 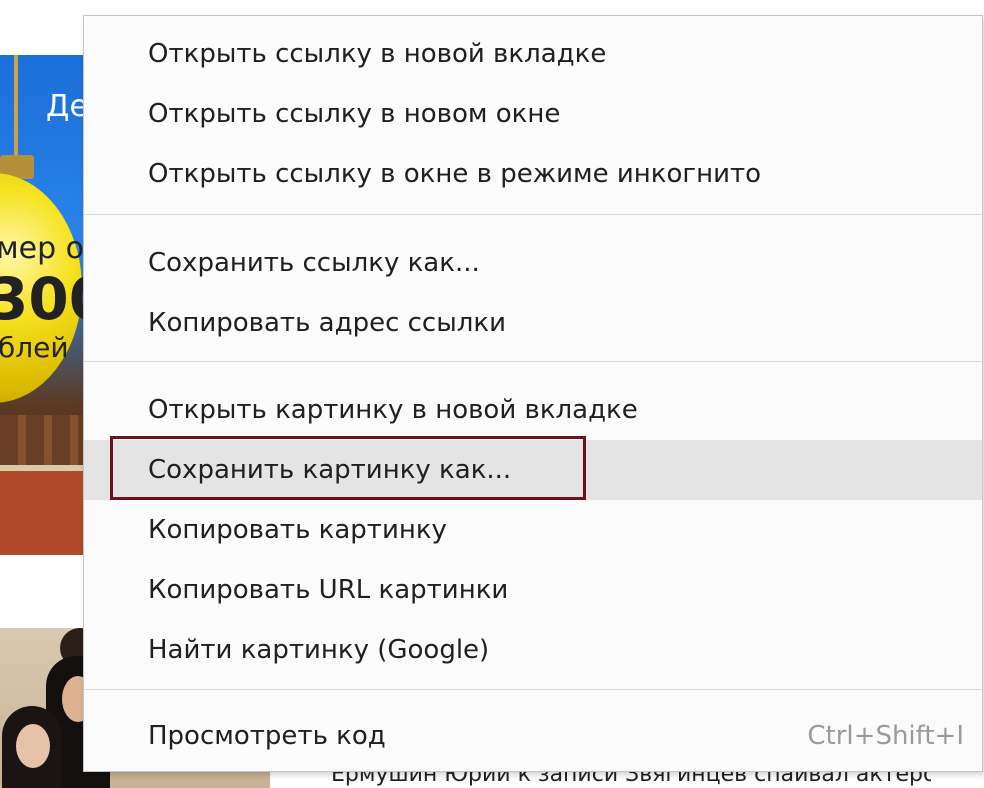 What do you see at coordinates (65, 106) in the screenshot?
I see `banner-top-text: Де` at bounding box center [65, 106].